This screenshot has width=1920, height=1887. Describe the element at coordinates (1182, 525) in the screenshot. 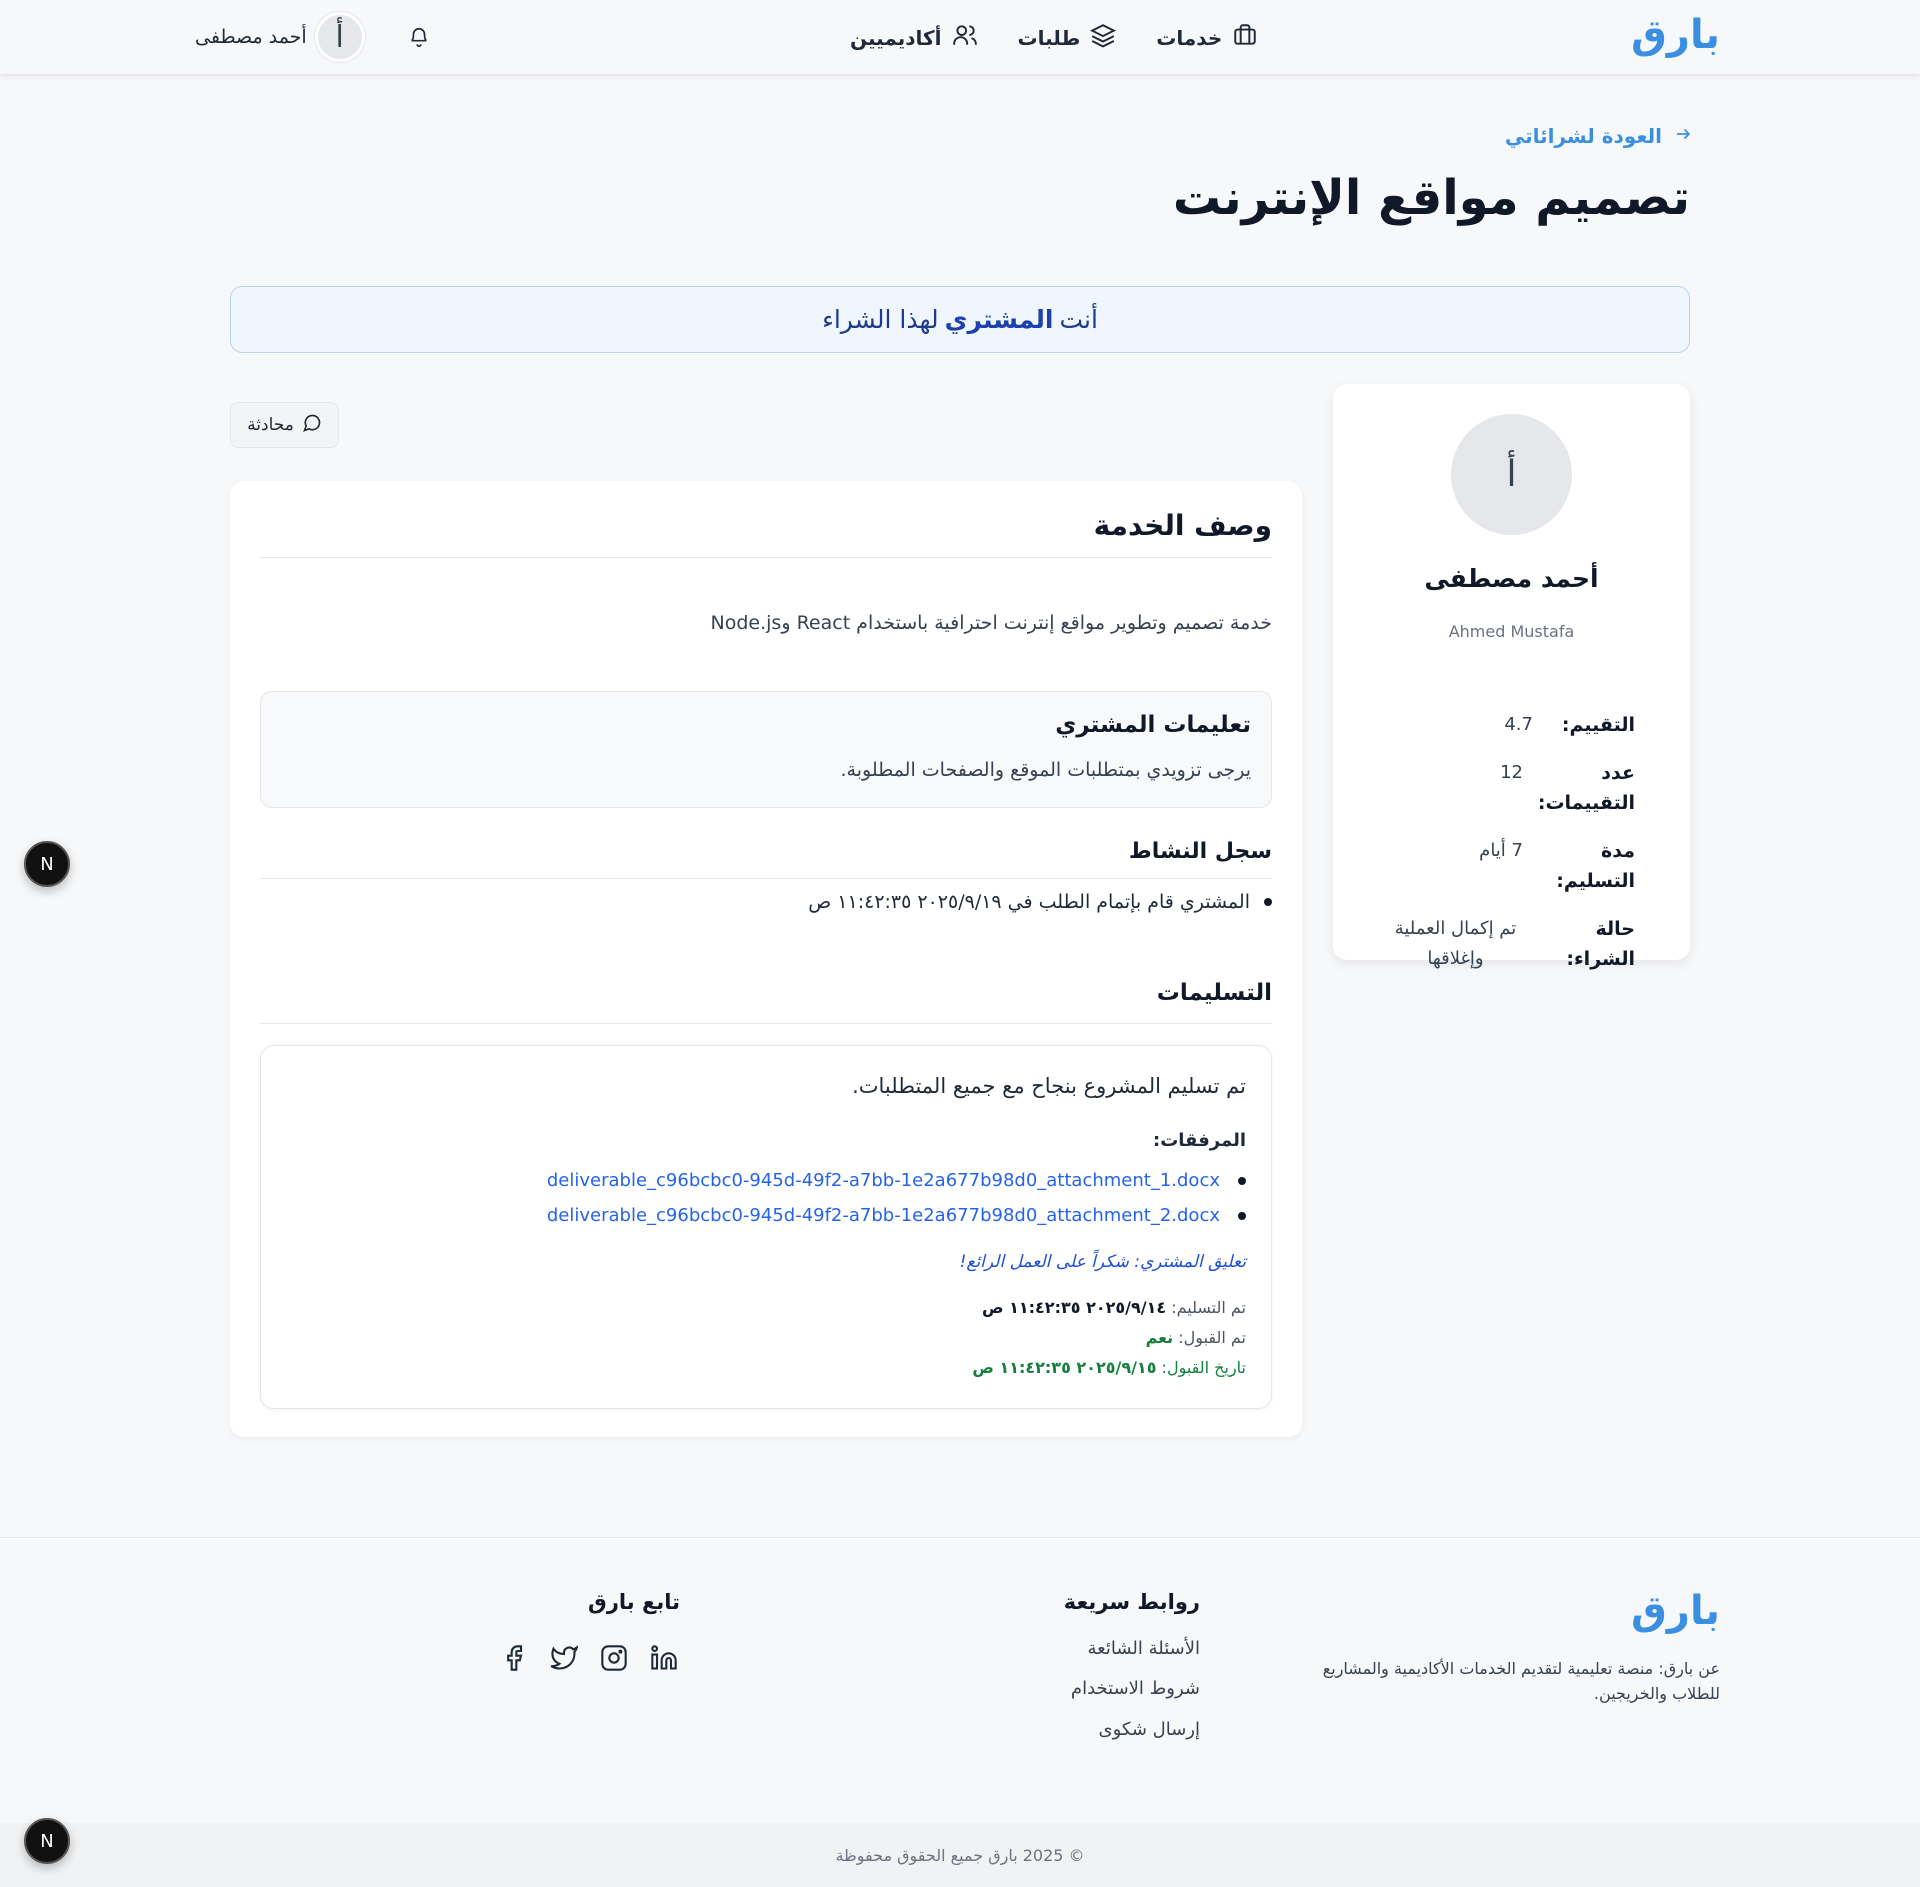

I see `service-description-title: وصف الخدمة` at that location.